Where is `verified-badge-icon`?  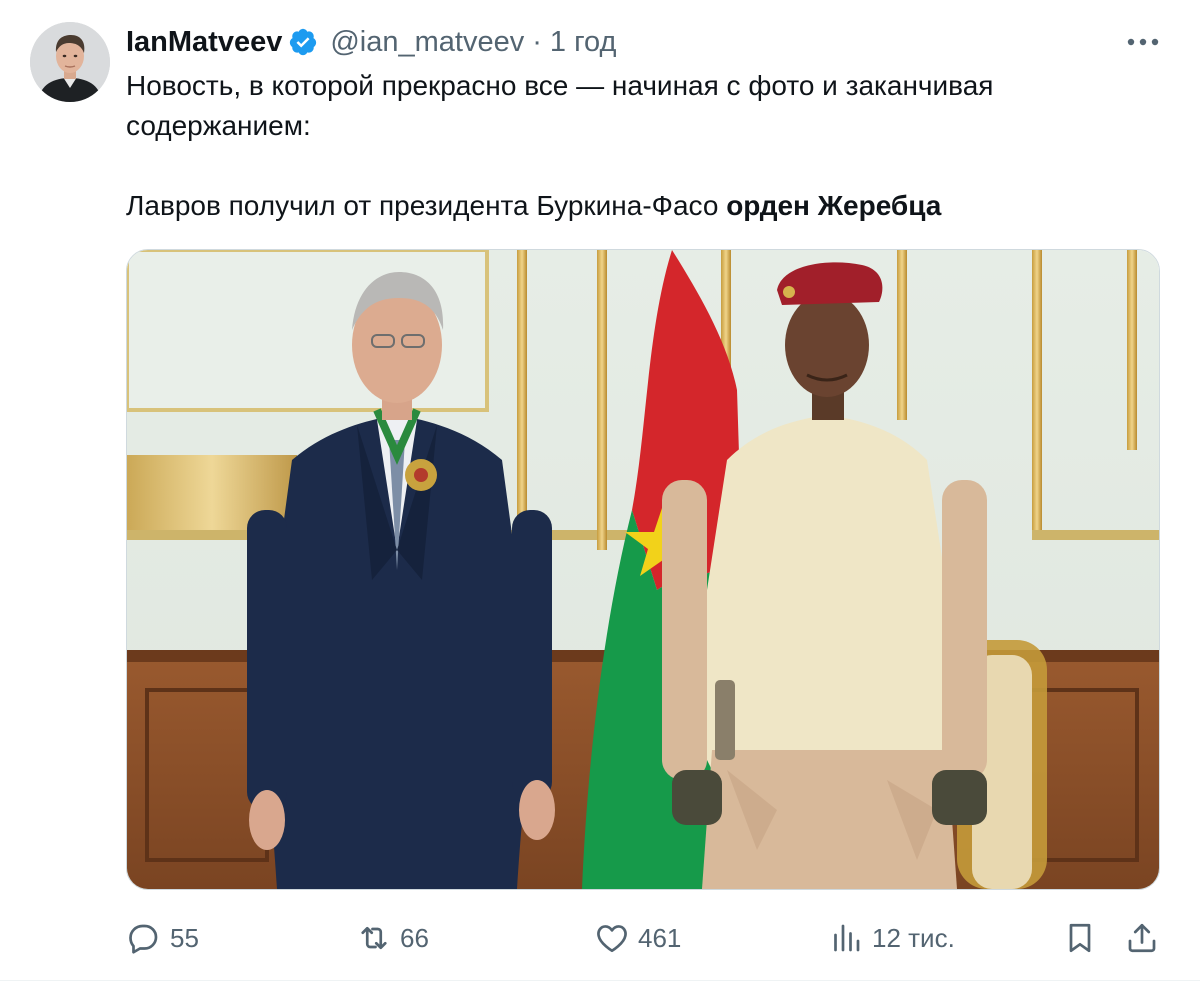 verified-badge-icon is located at coordinates (303, 42).